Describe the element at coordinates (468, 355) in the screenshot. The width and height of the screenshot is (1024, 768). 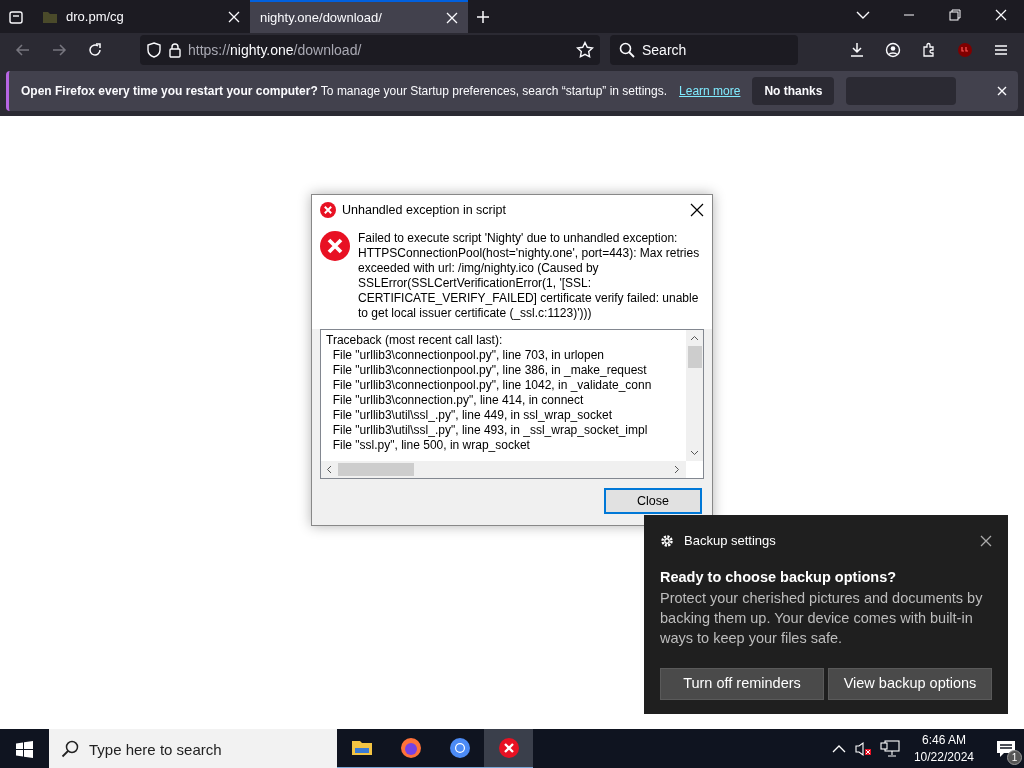
I see `traceback-line: File "urllib3\connectionpool.py", line 703, in urlopen` at that location.